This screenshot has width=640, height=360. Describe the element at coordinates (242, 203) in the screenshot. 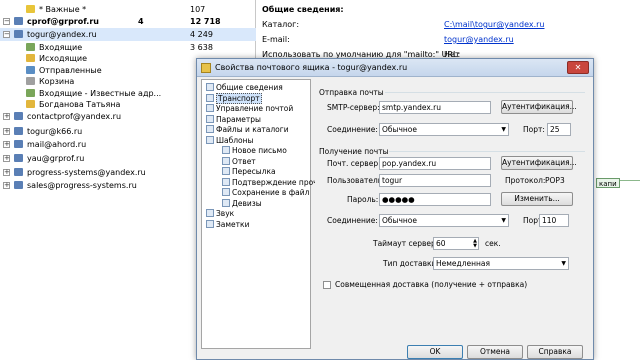

I see `tree-item: Девизы` at that location.